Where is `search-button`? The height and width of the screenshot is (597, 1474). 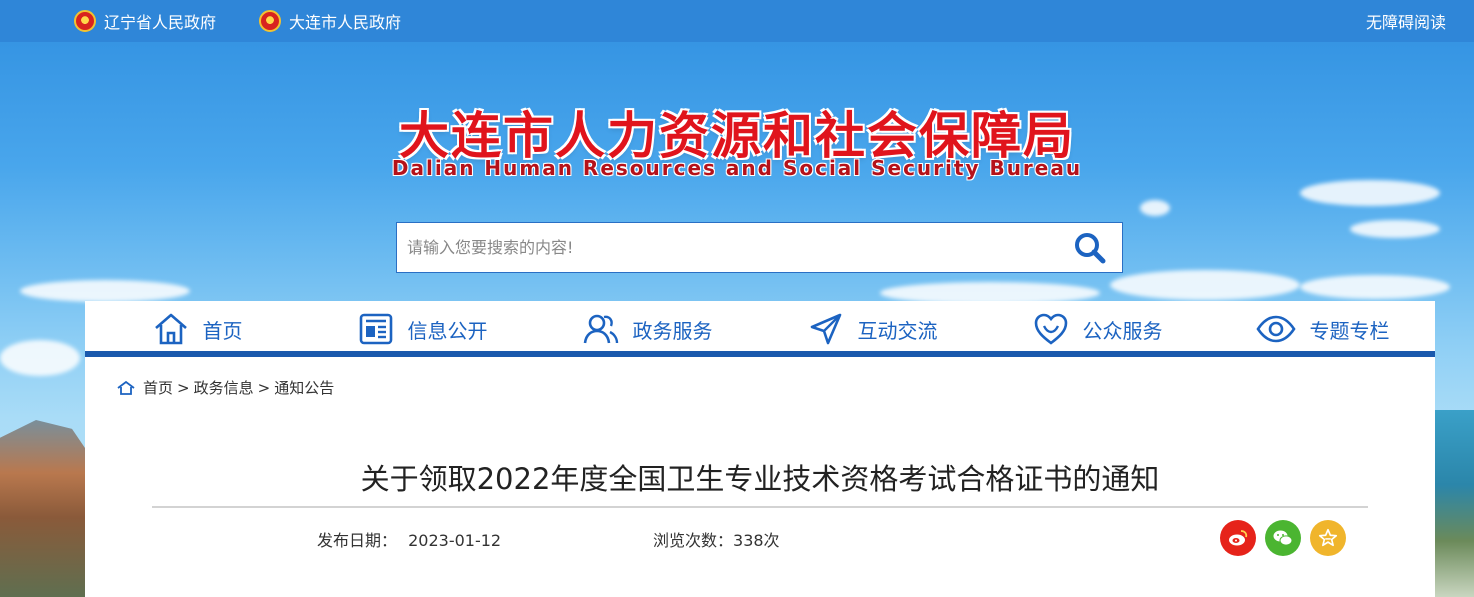
search-button is located at coordinates (1090, 248).